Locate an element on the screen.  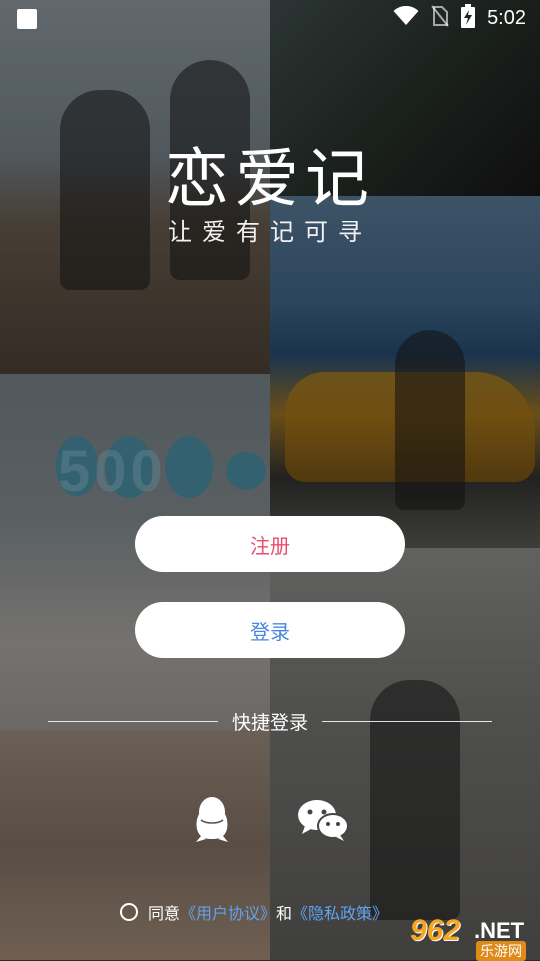
status-bar: 5:02 is located at coordinates (270, 18).